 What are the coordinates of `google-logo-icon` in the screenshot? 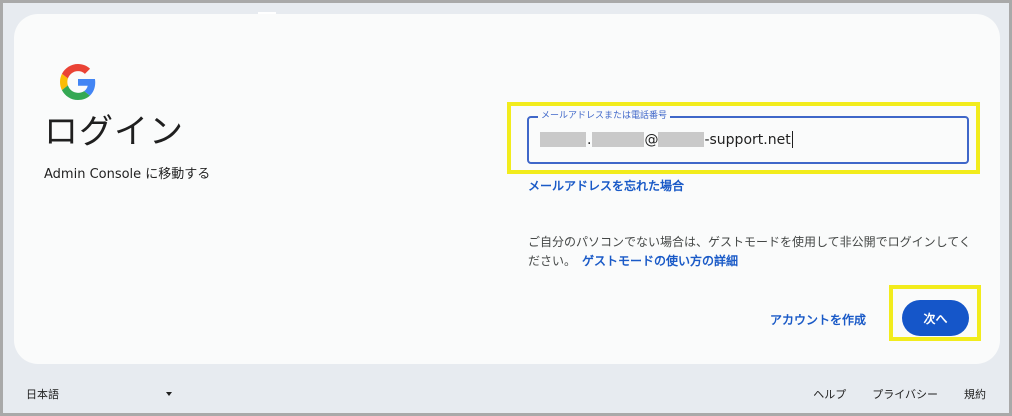 It's located at (78, 82).